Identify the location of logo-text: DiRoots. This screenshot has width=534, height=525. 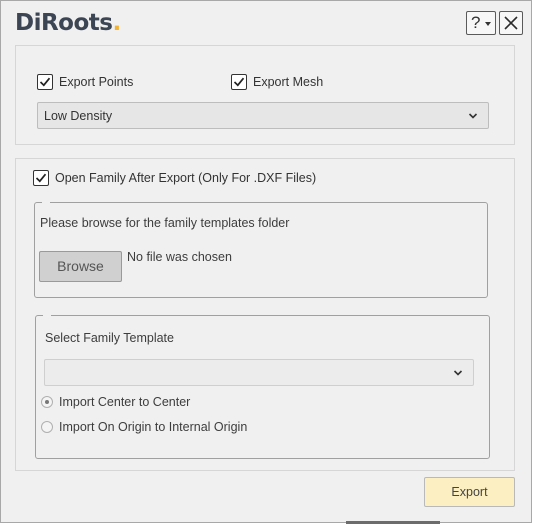
(64, 23).